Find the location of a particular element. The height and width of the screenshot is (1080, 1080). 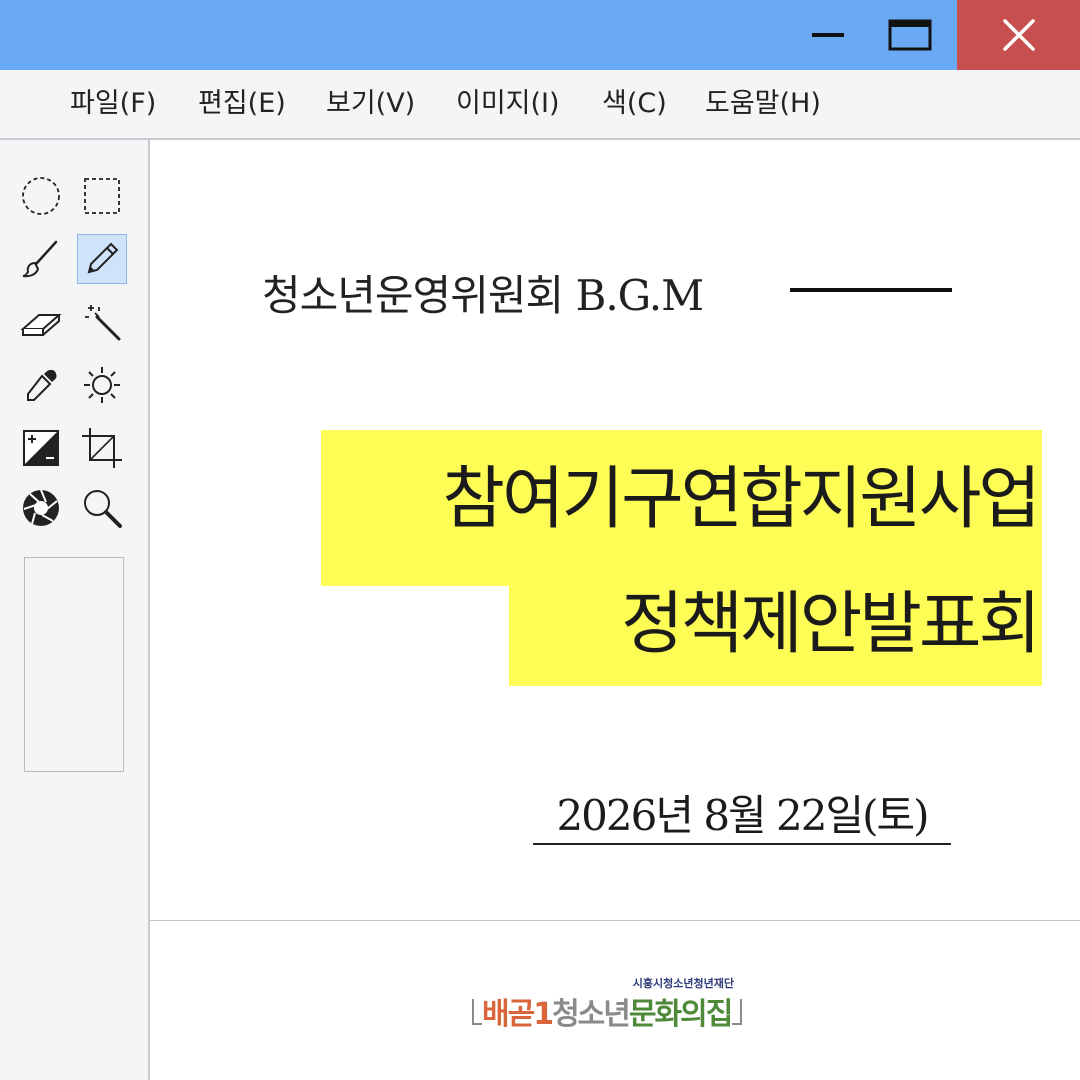

logo-bracket-right is located at coordinates (737, 1012).